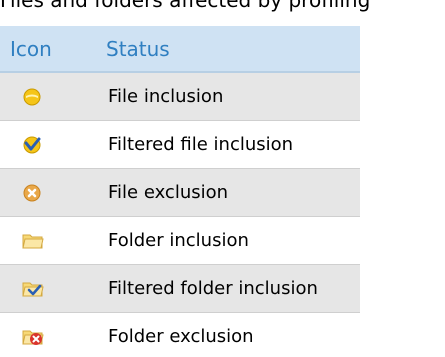  I want to click on status-label: Folder inclusion, so click(228, 240).